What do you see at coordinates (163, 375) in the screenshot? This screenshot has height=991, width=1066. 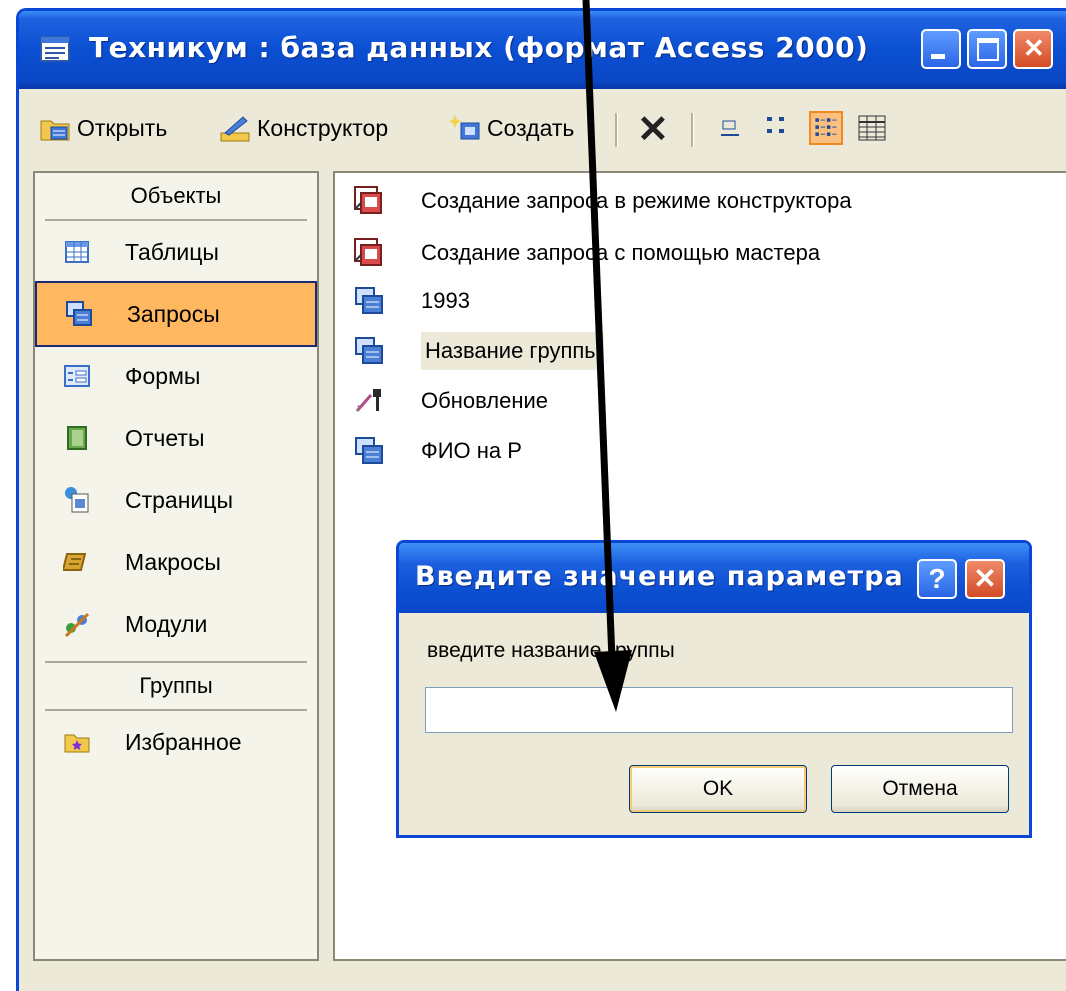 I see `sidebar-item-label: Формы` at bounding box center [163, 375].